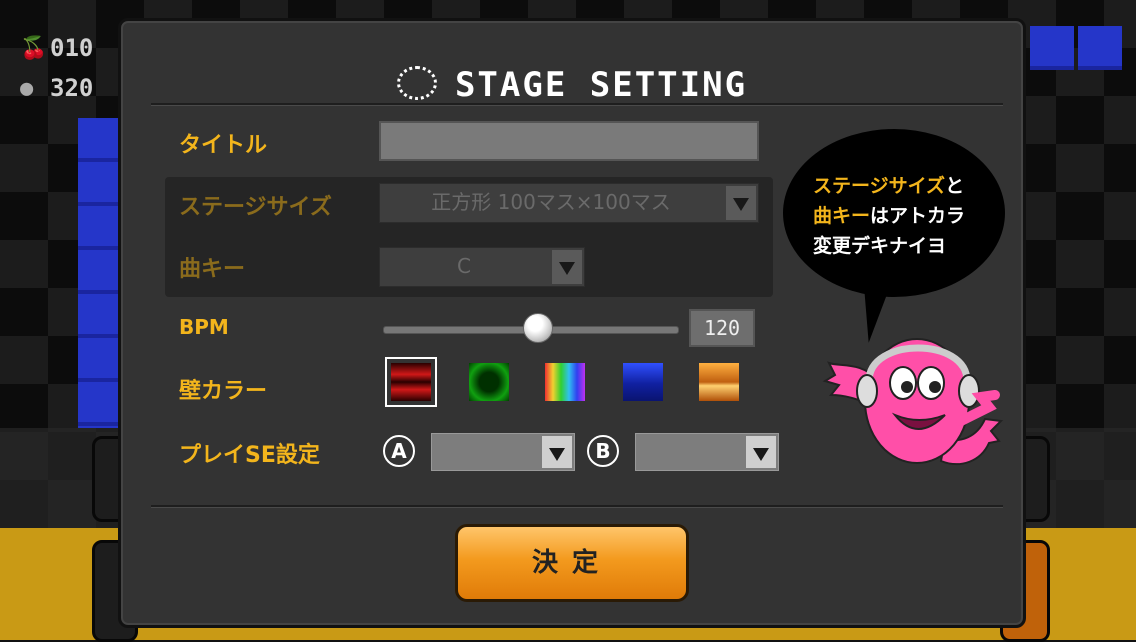 The image size is (1136, 642). I want to click on wall-color-rainbow, so click(565, 382).